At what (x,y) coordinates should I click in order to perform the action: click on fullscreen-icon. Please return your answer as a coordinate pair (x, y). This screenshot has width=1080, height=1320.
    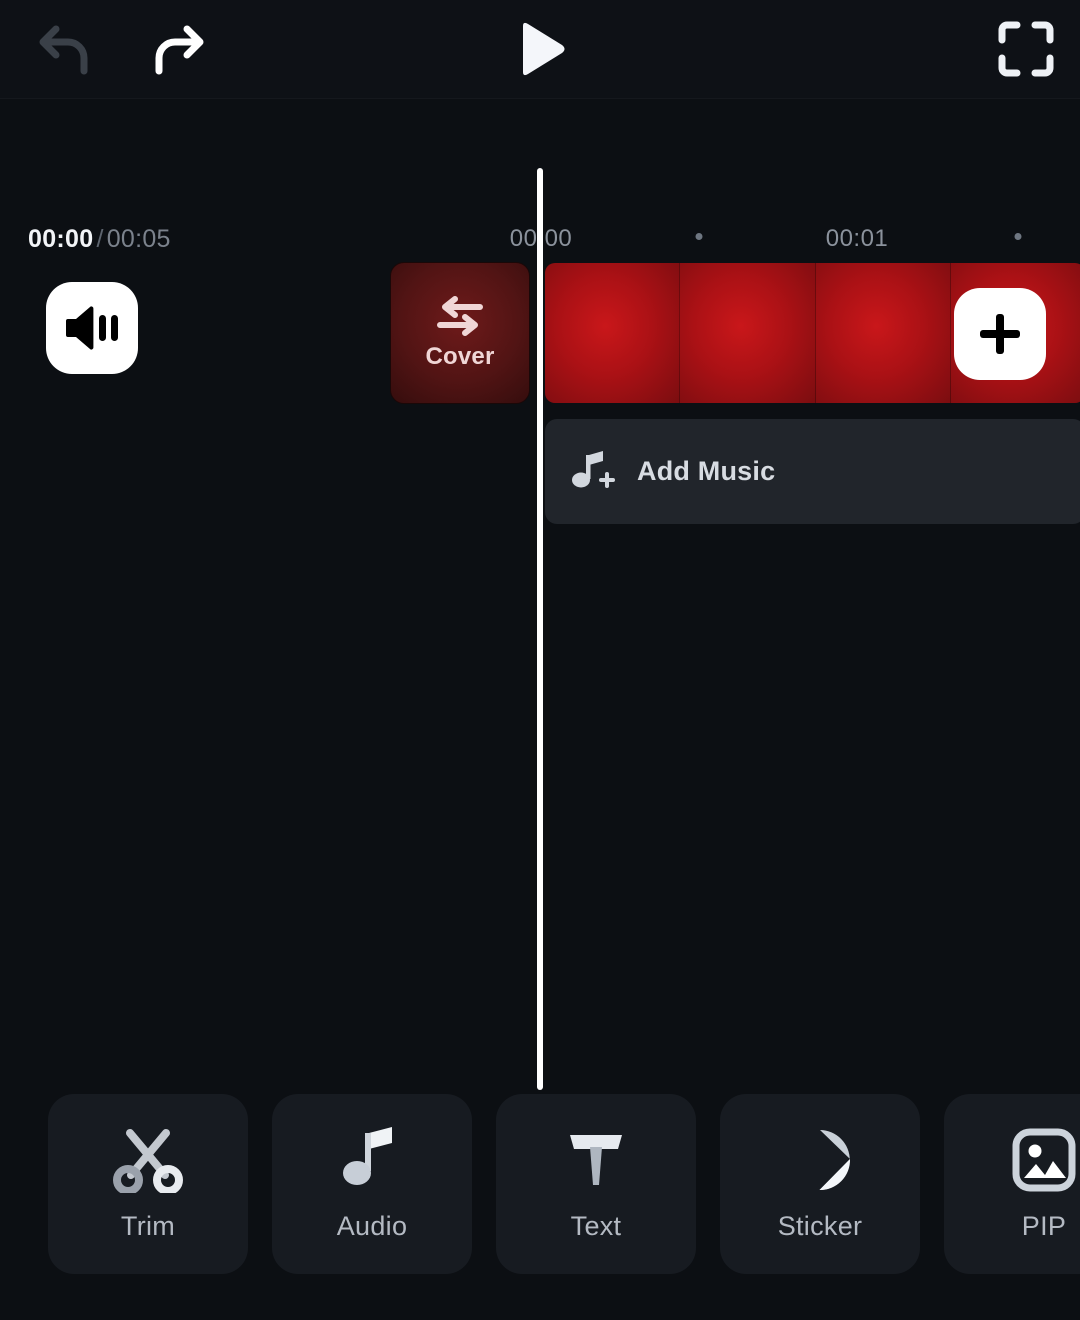
    Looking at the image, I should click on (1026, 49).